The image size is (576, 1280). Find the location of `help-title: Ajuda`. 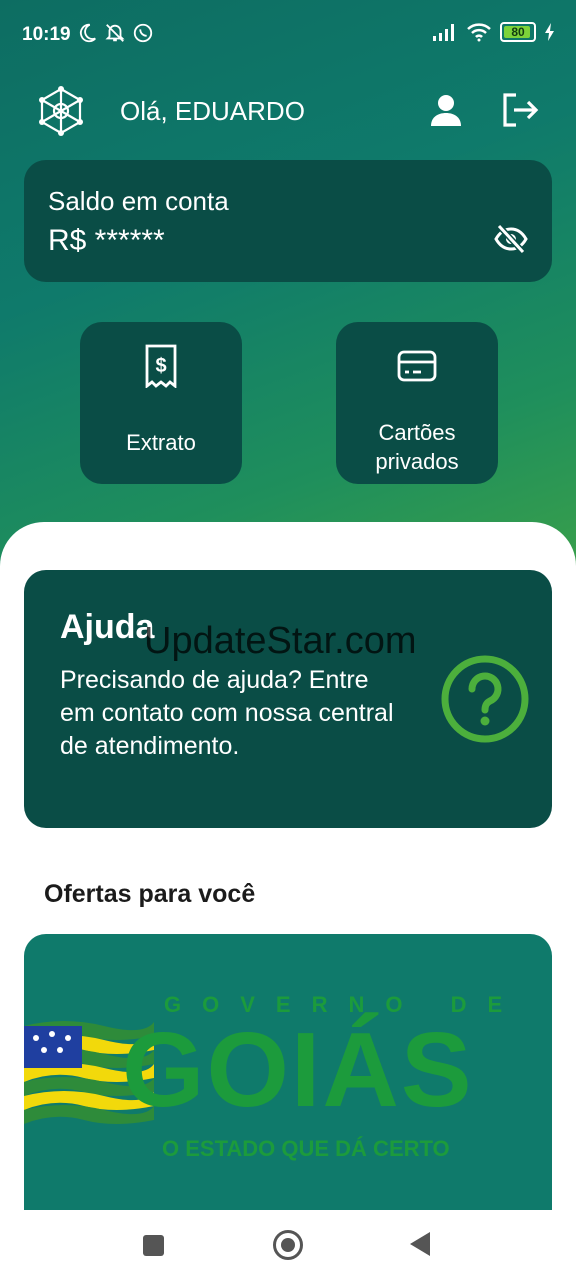

help-title: Ajuda is located at coordinates (107, 627).